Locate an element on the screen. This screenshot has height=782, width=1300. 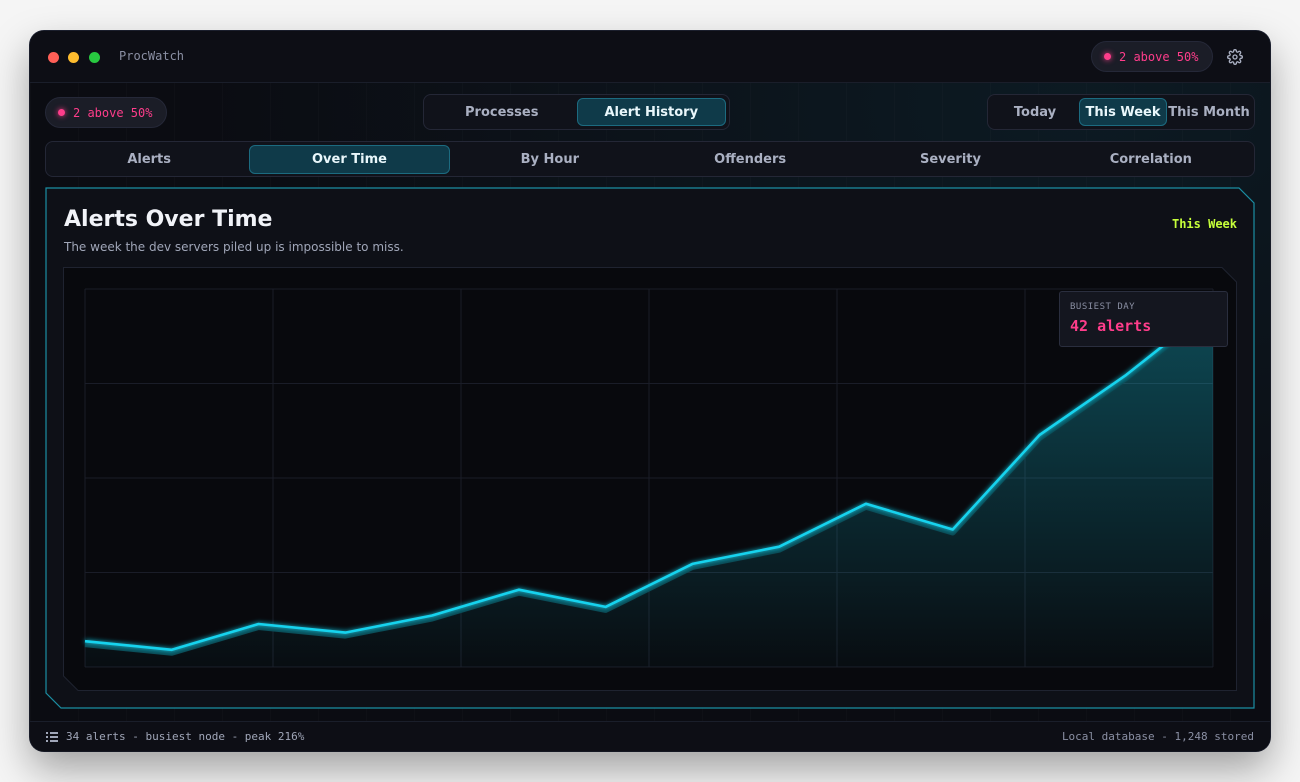
status-storage: Local database - 1,248 stored is located at coordinates (1157, 736).